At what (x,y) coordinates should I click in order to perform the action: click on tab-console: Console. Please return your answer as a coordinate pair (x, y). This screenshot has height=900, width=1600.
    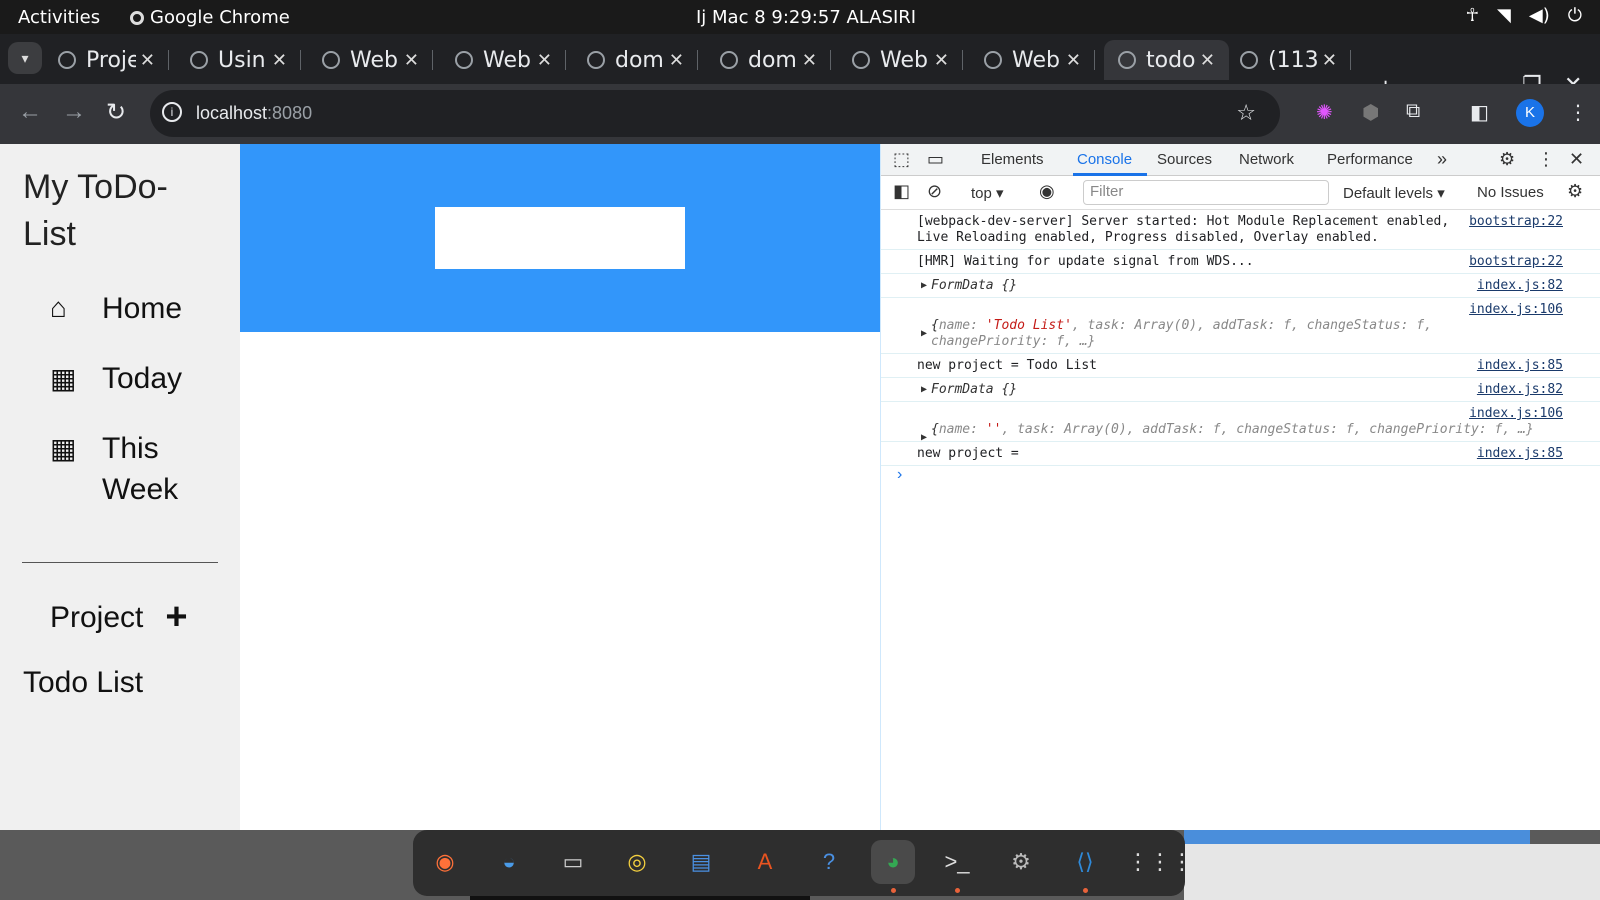
    Looking at the image, I should click on (1104, 159).